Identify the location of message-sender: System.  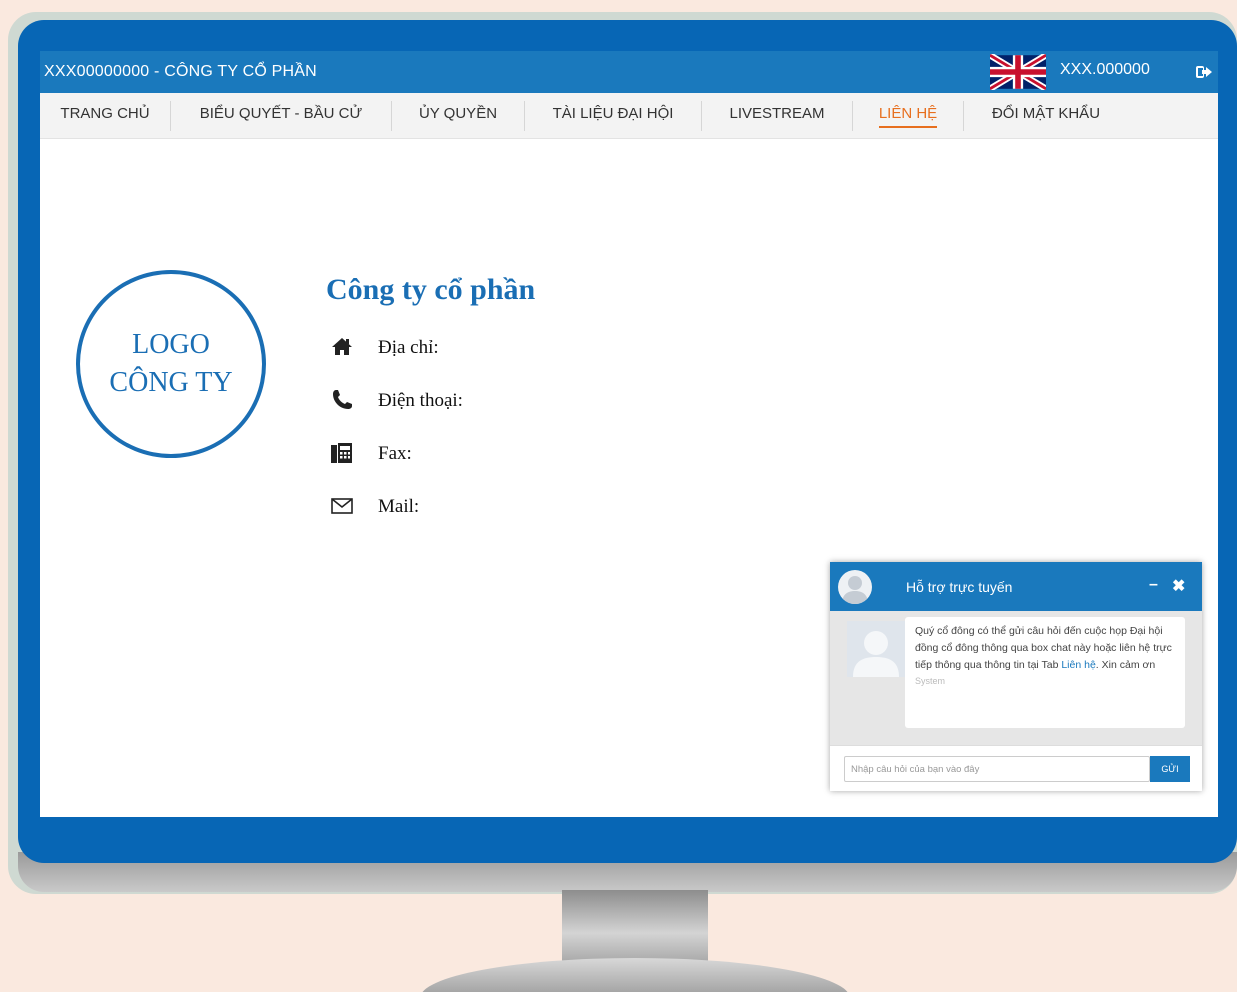
(930, 681).